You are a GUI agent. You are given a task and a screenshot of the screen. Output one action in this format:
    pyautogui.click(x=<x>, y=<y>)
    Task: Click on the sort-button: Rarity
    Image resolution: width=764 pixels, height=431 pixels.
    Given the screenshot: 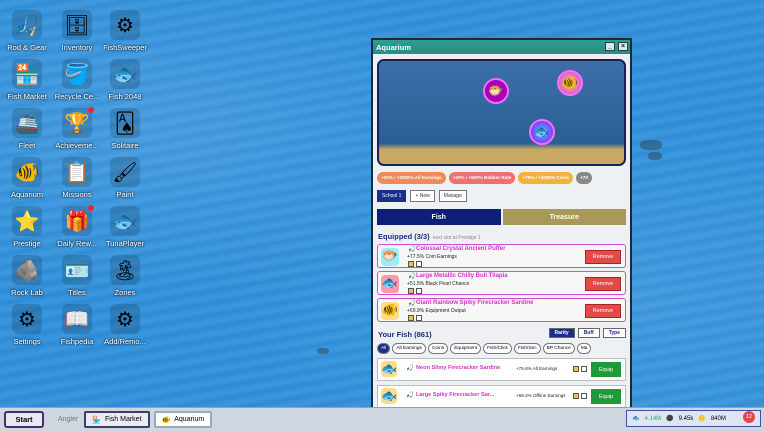 What is the action you would take?
    pyautogui.click(x=561, y=333)
    